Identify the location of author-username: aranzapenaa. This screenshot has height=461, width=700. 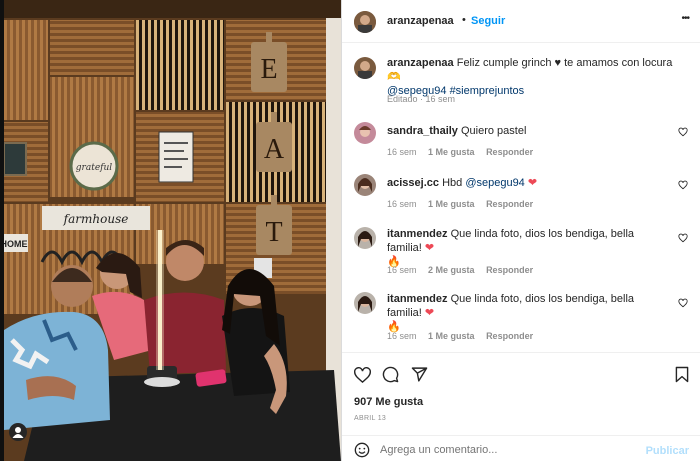
(420, 21).